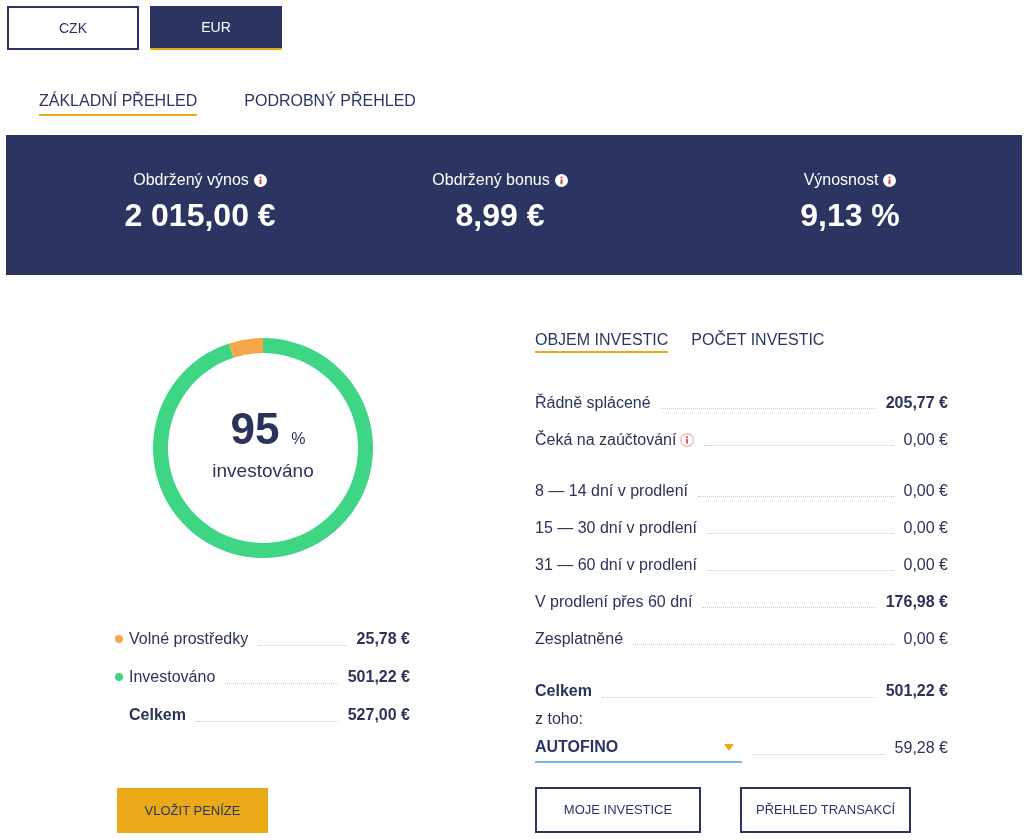 Image resolution: width=1024 pixels, height=840 pixels. What do you see at coordinates (255, 429) in the screenshot?
I see `percent-value: 95` at bounding box center [255, 429].